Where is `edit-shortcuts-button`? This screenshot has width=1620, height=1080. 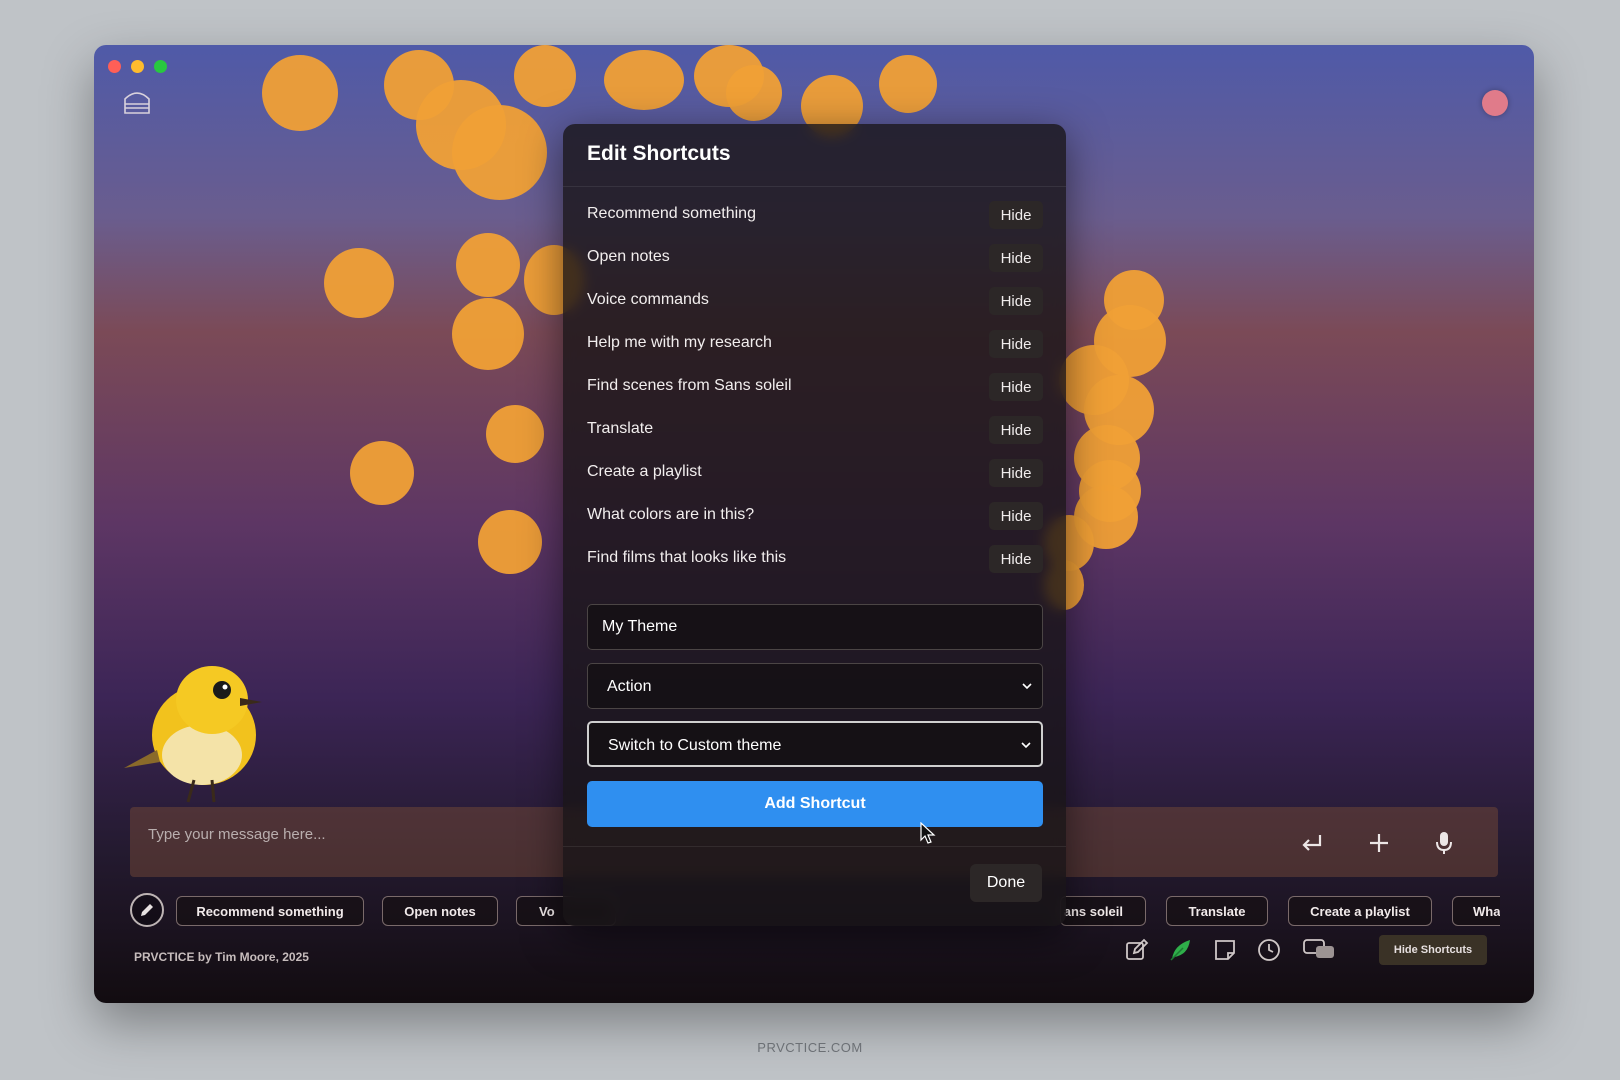 edit-shortcuts-button is located at coordinates (147, 910).